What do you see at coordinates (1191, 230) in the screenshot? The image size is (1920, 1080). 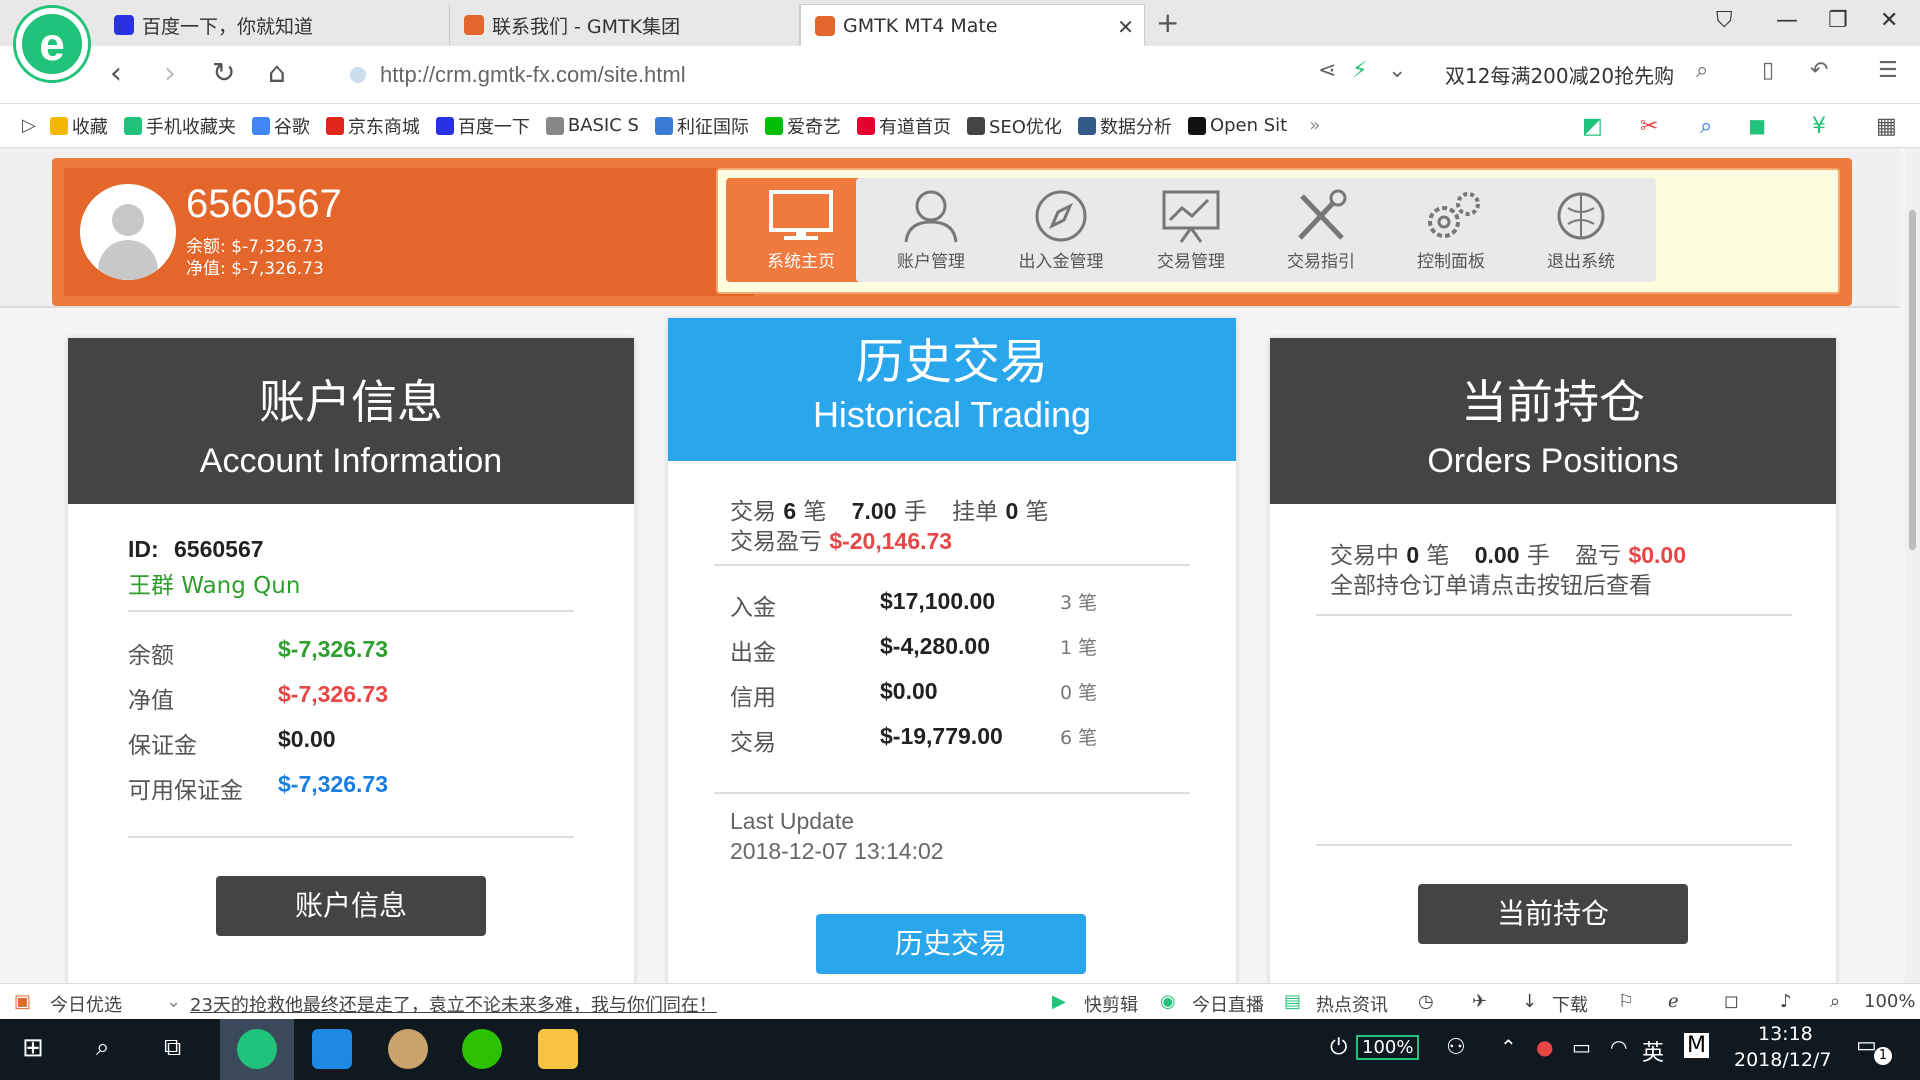 I see `nav-trade-management: 交易管理` at bounding box center [1191, 230].